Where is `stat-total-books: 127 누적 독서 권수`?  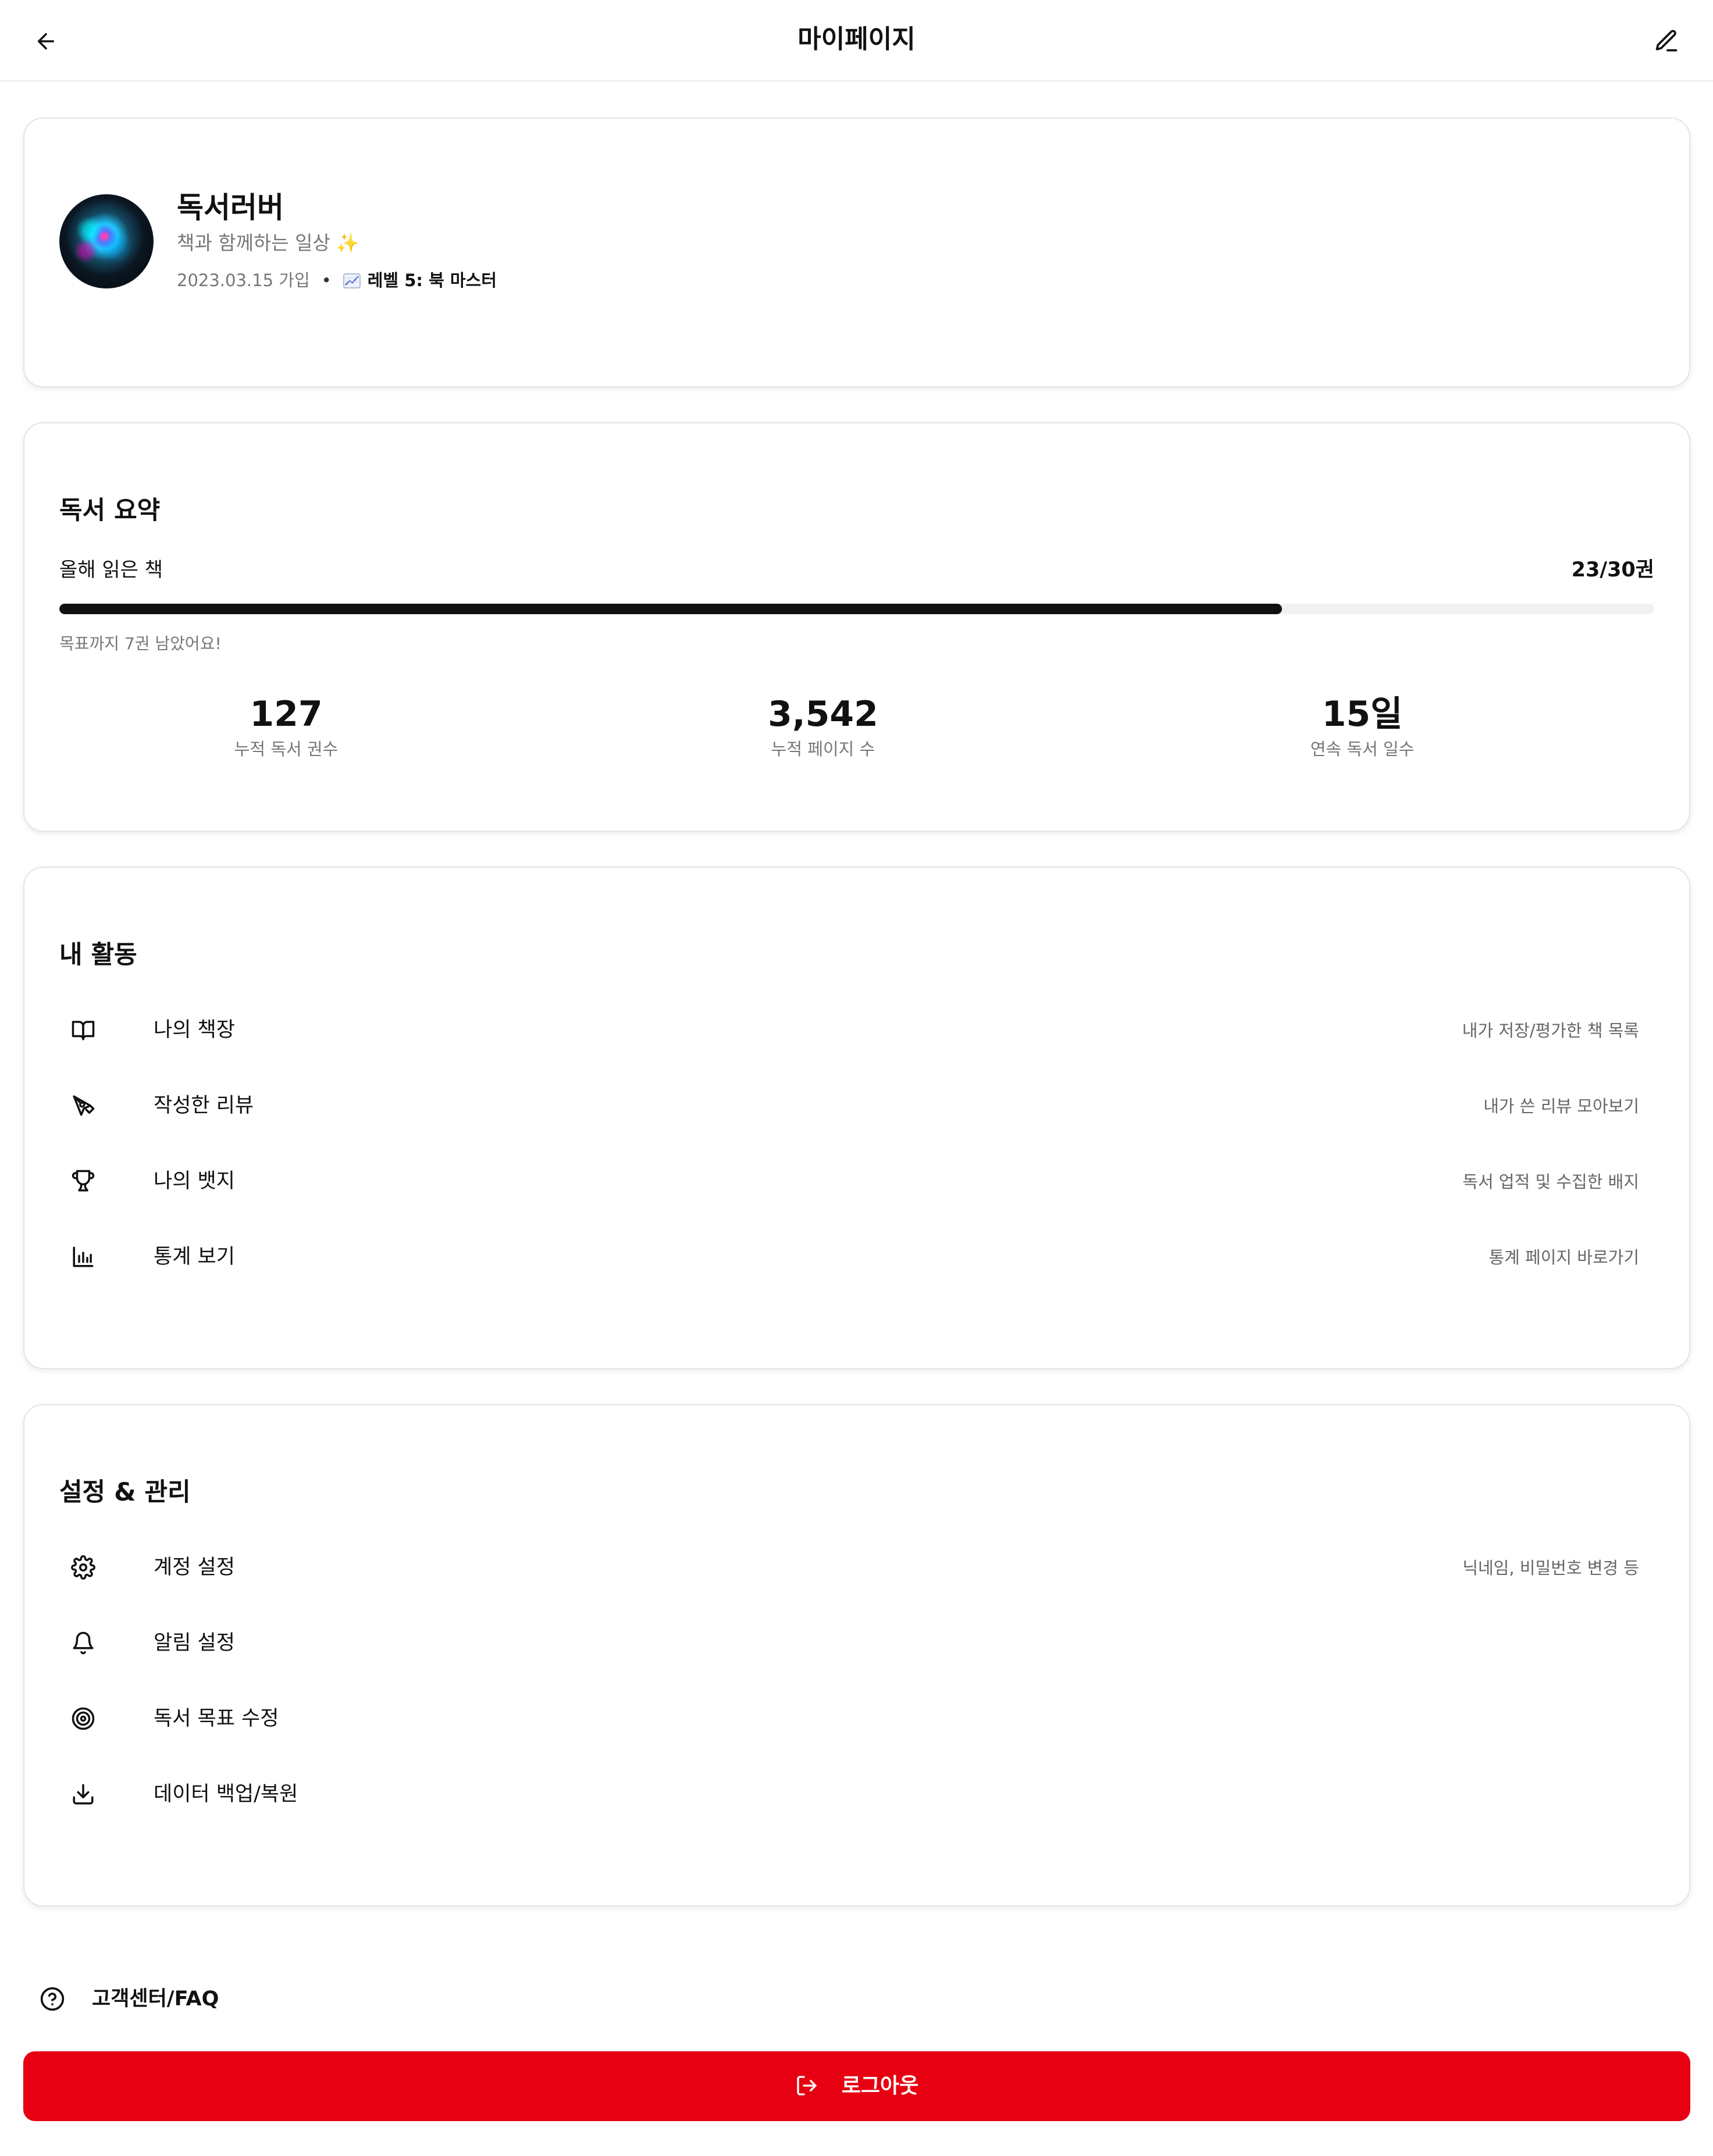 stat-total-books: 127 누적 독서 권수 is located at coordinates (286, 726).